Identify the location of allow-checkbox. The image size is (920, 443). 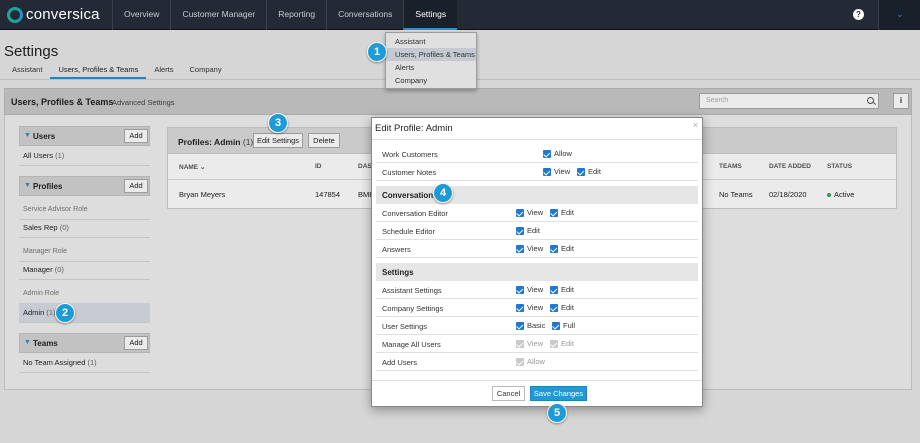
(547, 154).